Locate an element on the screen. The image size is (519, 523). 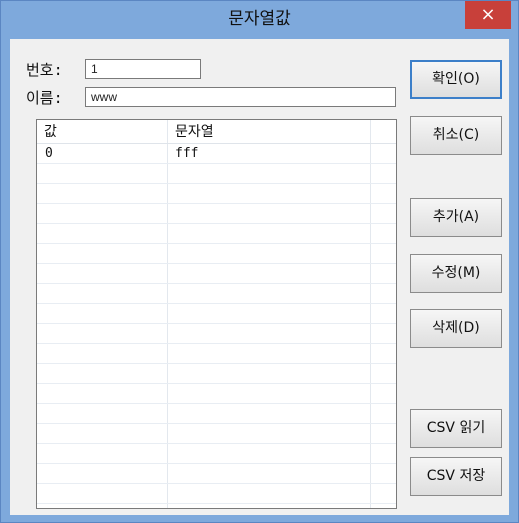
table-row: 0 fff is located at coordinates (216, 154).